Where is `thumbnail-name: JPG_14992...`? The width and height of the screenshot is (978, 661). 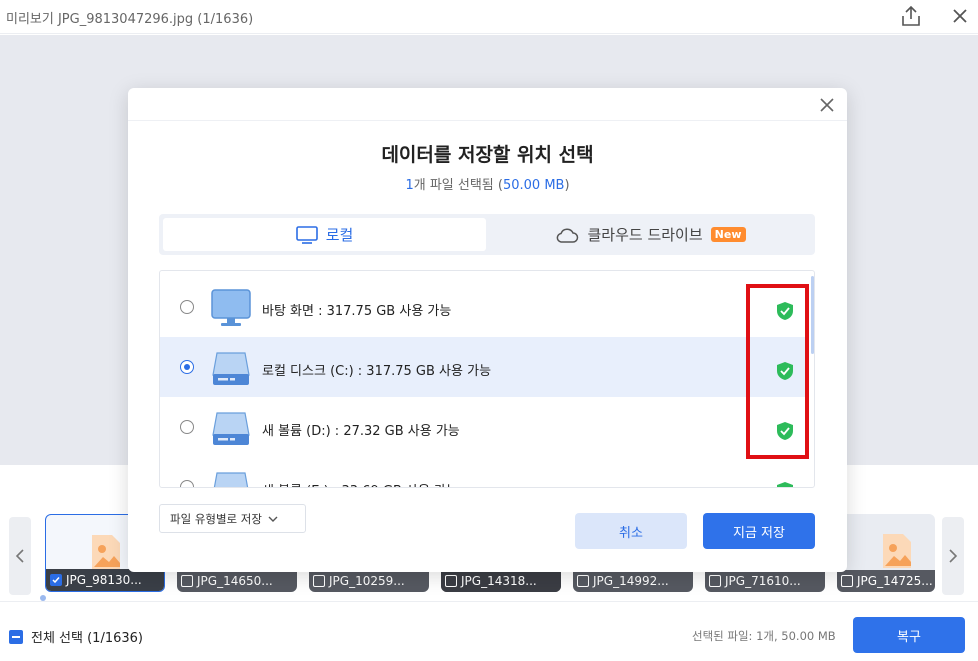 thumbnail-name: JPG_14992... is located at coordinates (631, 581).